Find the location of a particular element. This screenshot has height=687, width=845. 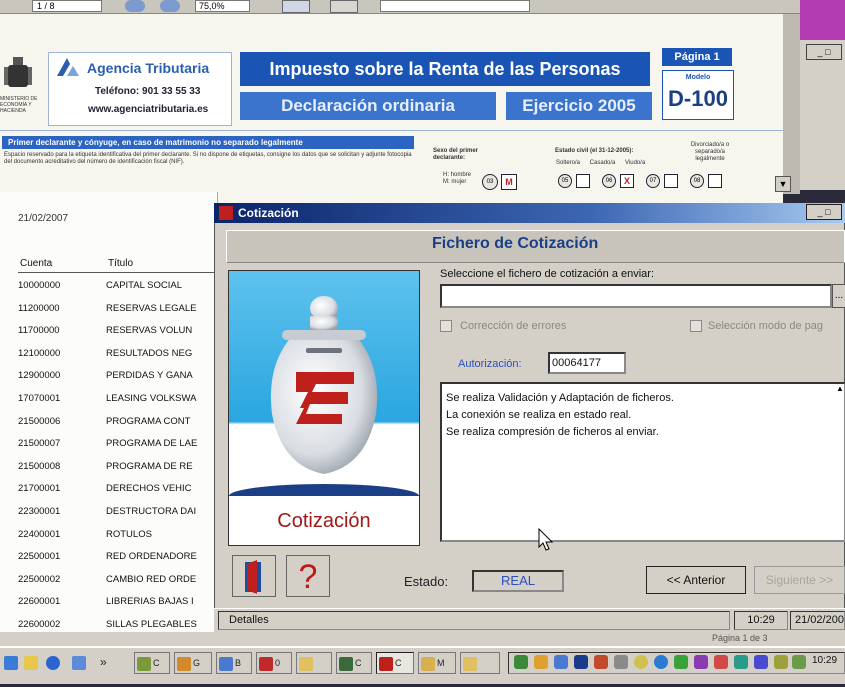

table-row: 21500008 PROGRAMA DE RE is located at coordinates (118, 472).